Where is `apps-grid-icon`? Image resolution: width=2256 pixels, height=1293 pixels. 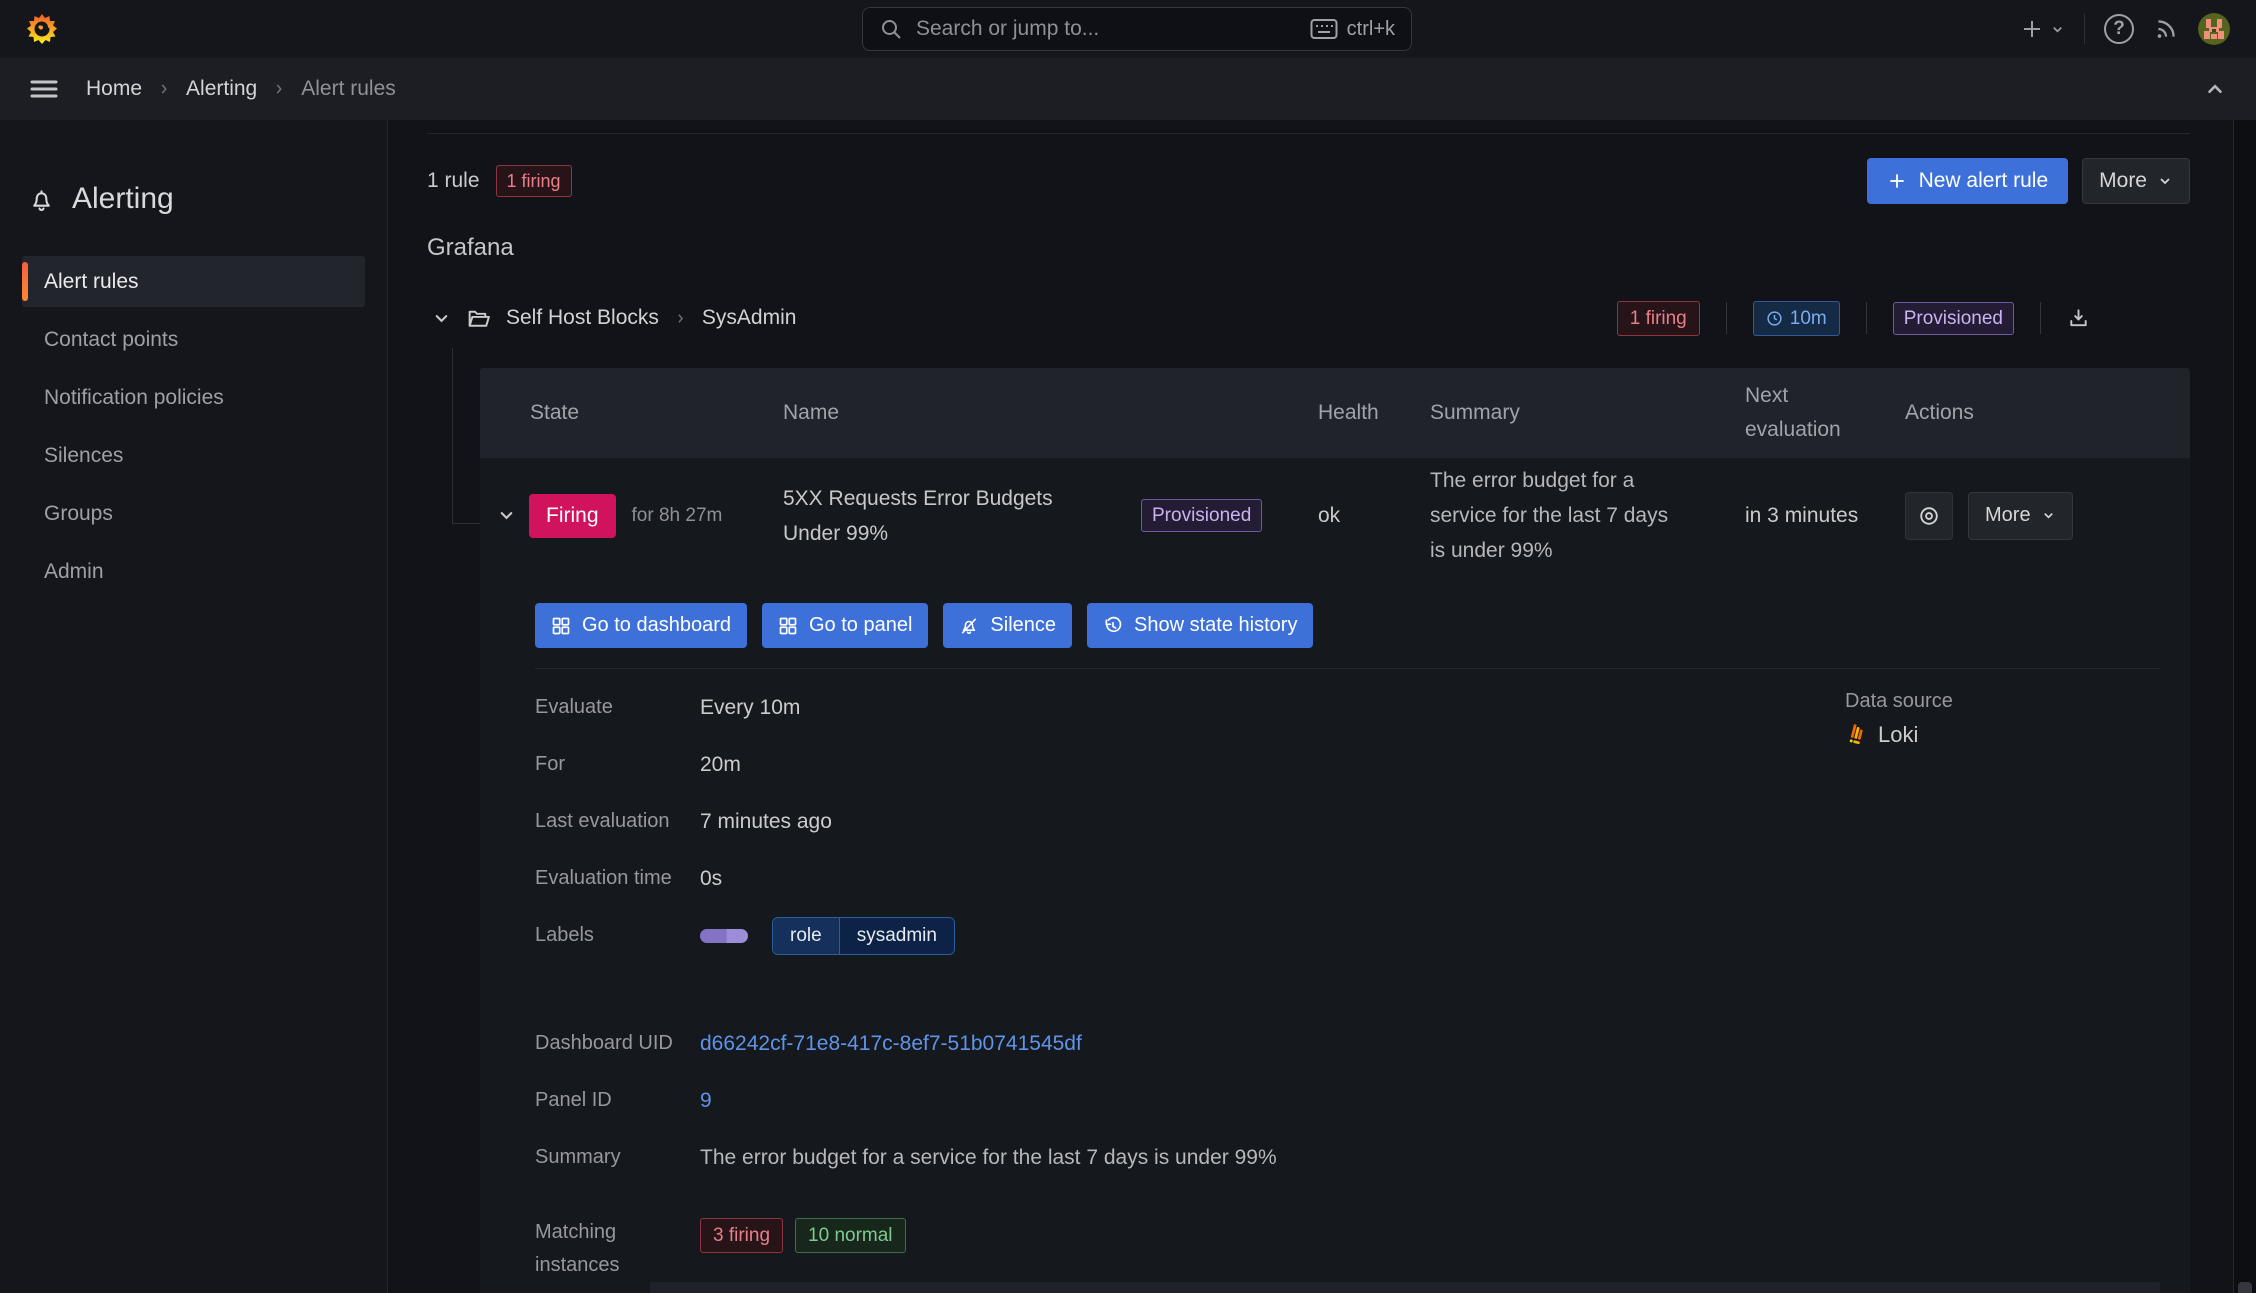 apps-grid-icon is located at coordinates (788, 626).